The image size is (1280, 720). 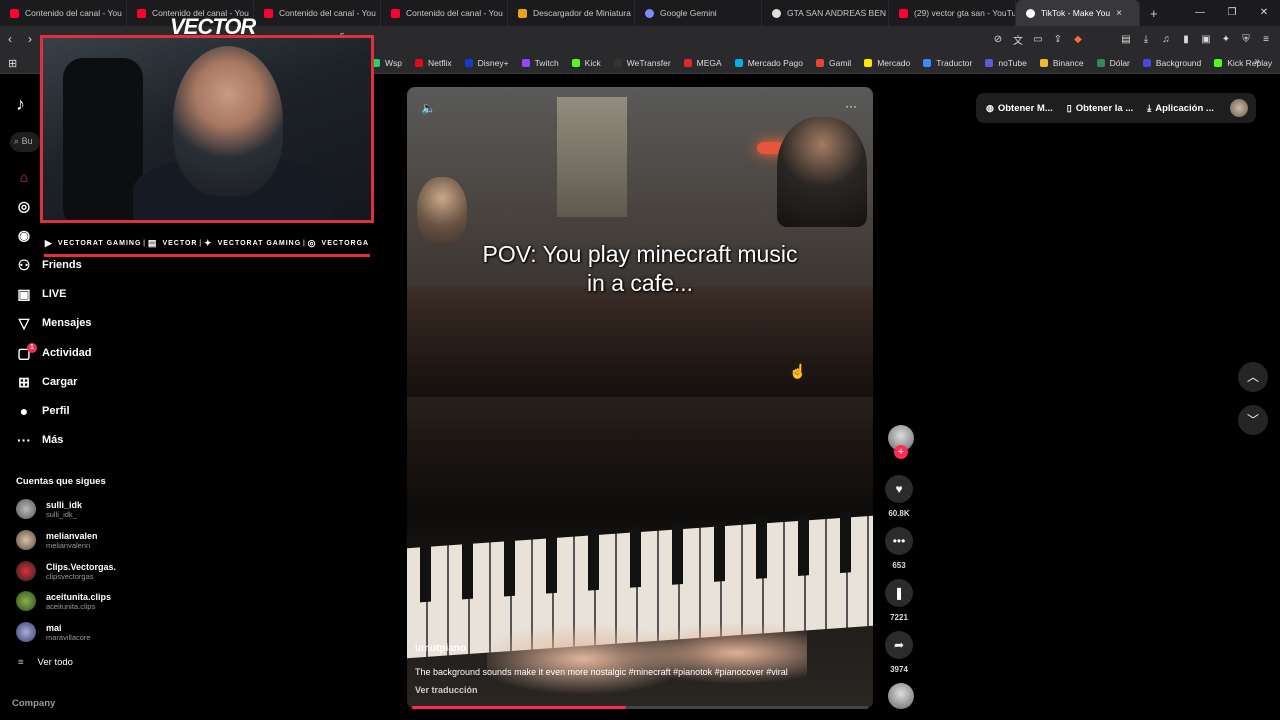 What do you see at coordinates (702, 63) in the screenshot?
I see `bookmark-item: MEGA` at bounding box center [702, 63].